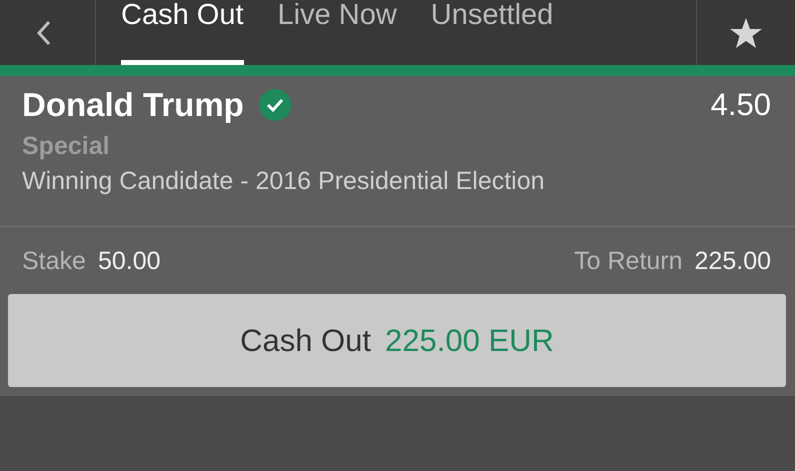  I want to click on stake-amount: 50.00, so click(129, 261).